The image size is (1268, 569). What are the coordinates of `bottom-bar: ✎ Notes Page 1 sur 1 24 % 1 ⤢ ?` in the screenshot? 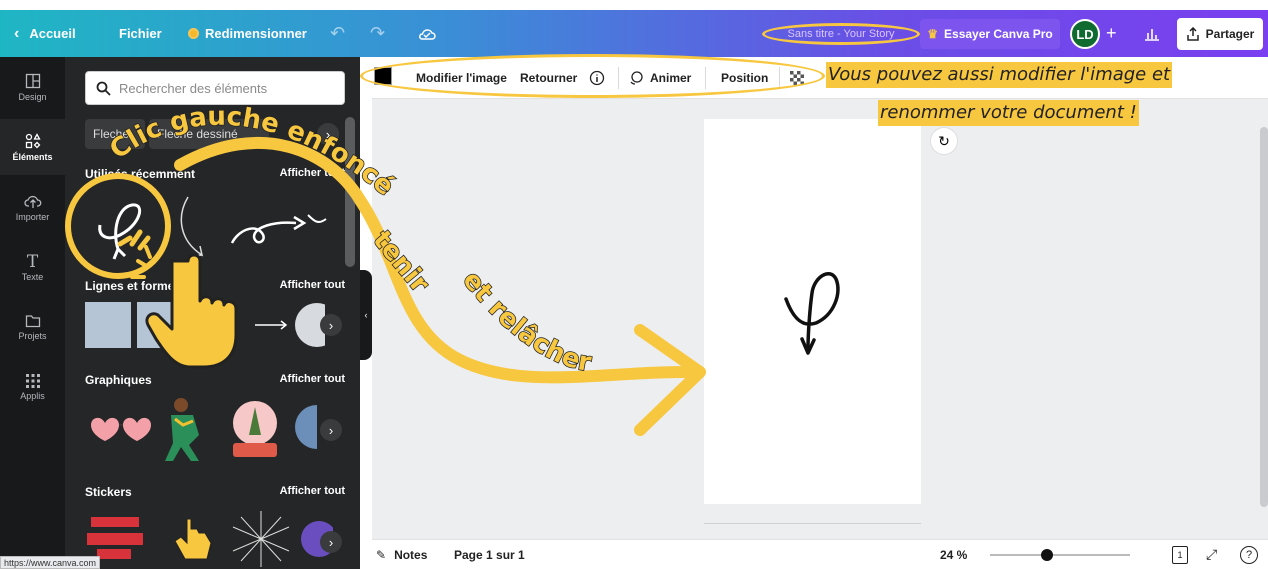 It's located at (820, 554).